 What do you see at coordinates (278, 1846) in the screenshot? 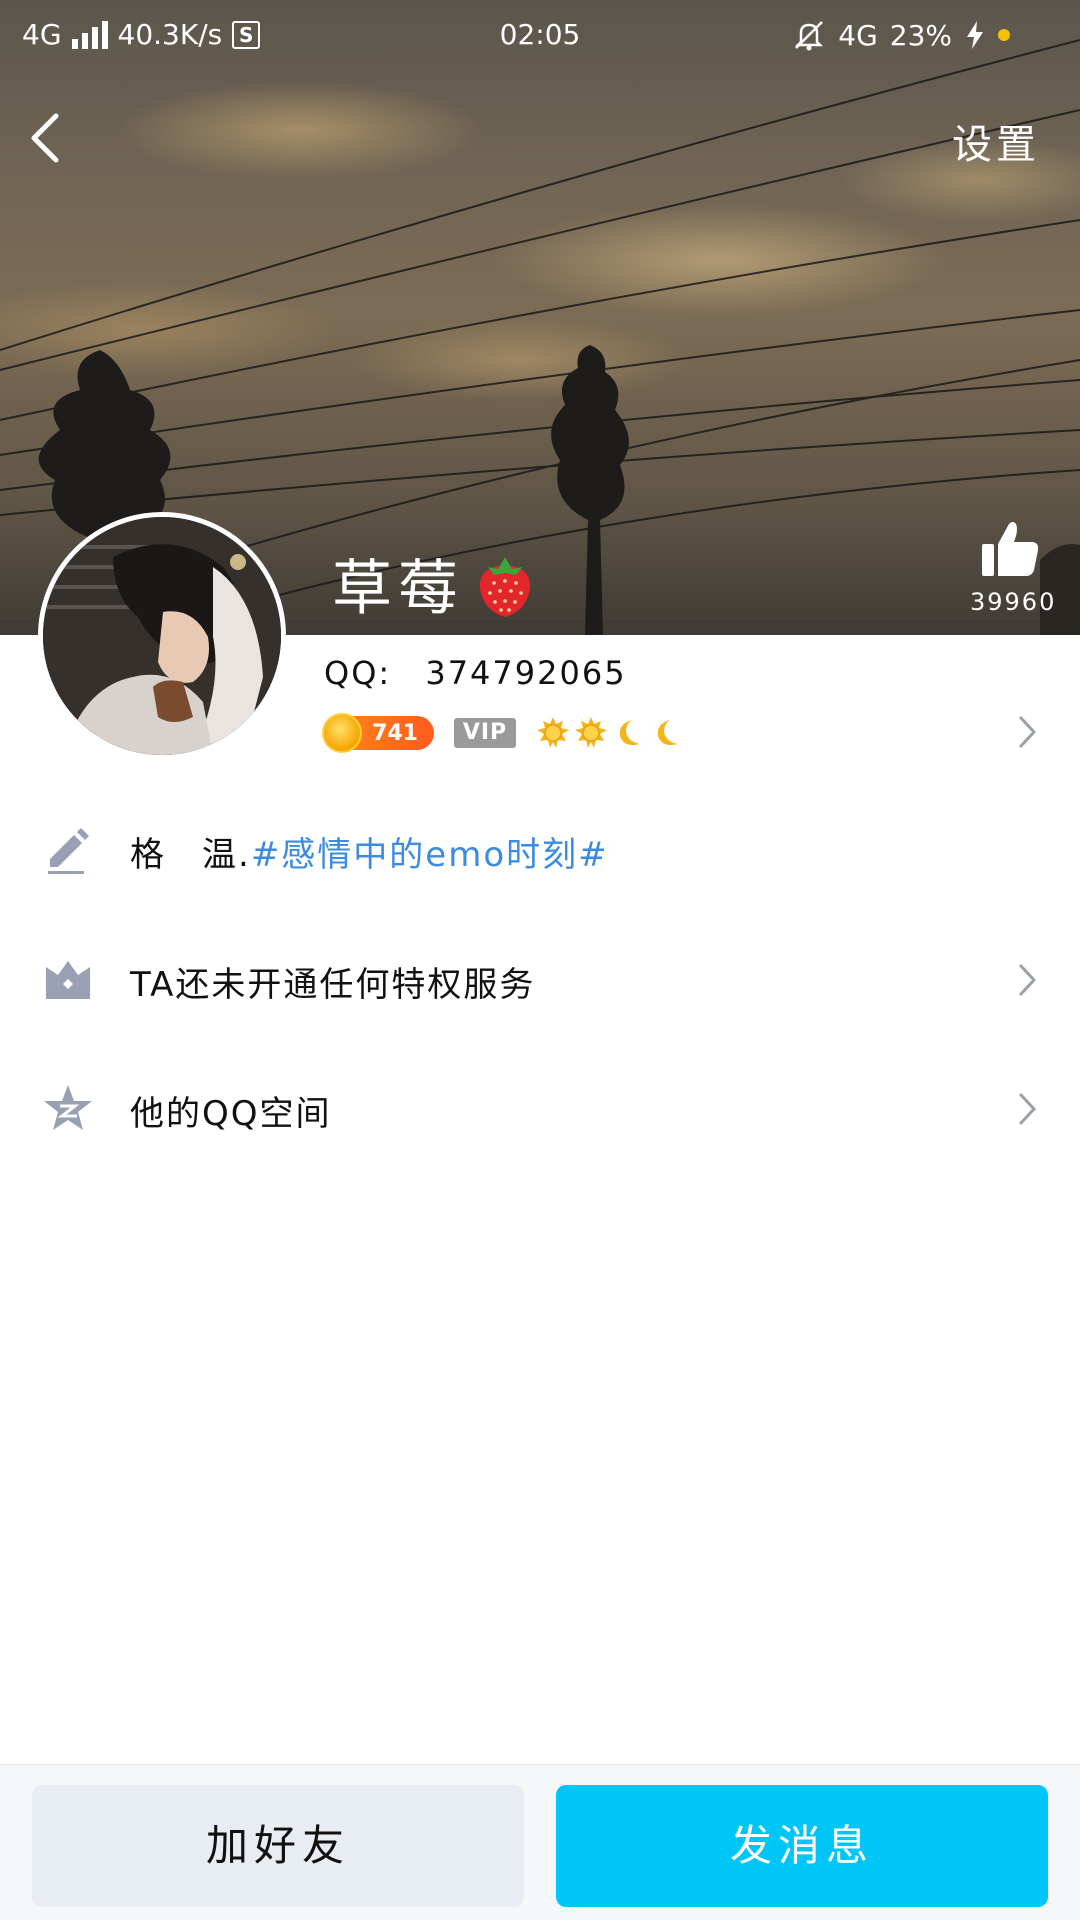
I see `add-friend-button: 加好友` at bounding box center [278, 1846].